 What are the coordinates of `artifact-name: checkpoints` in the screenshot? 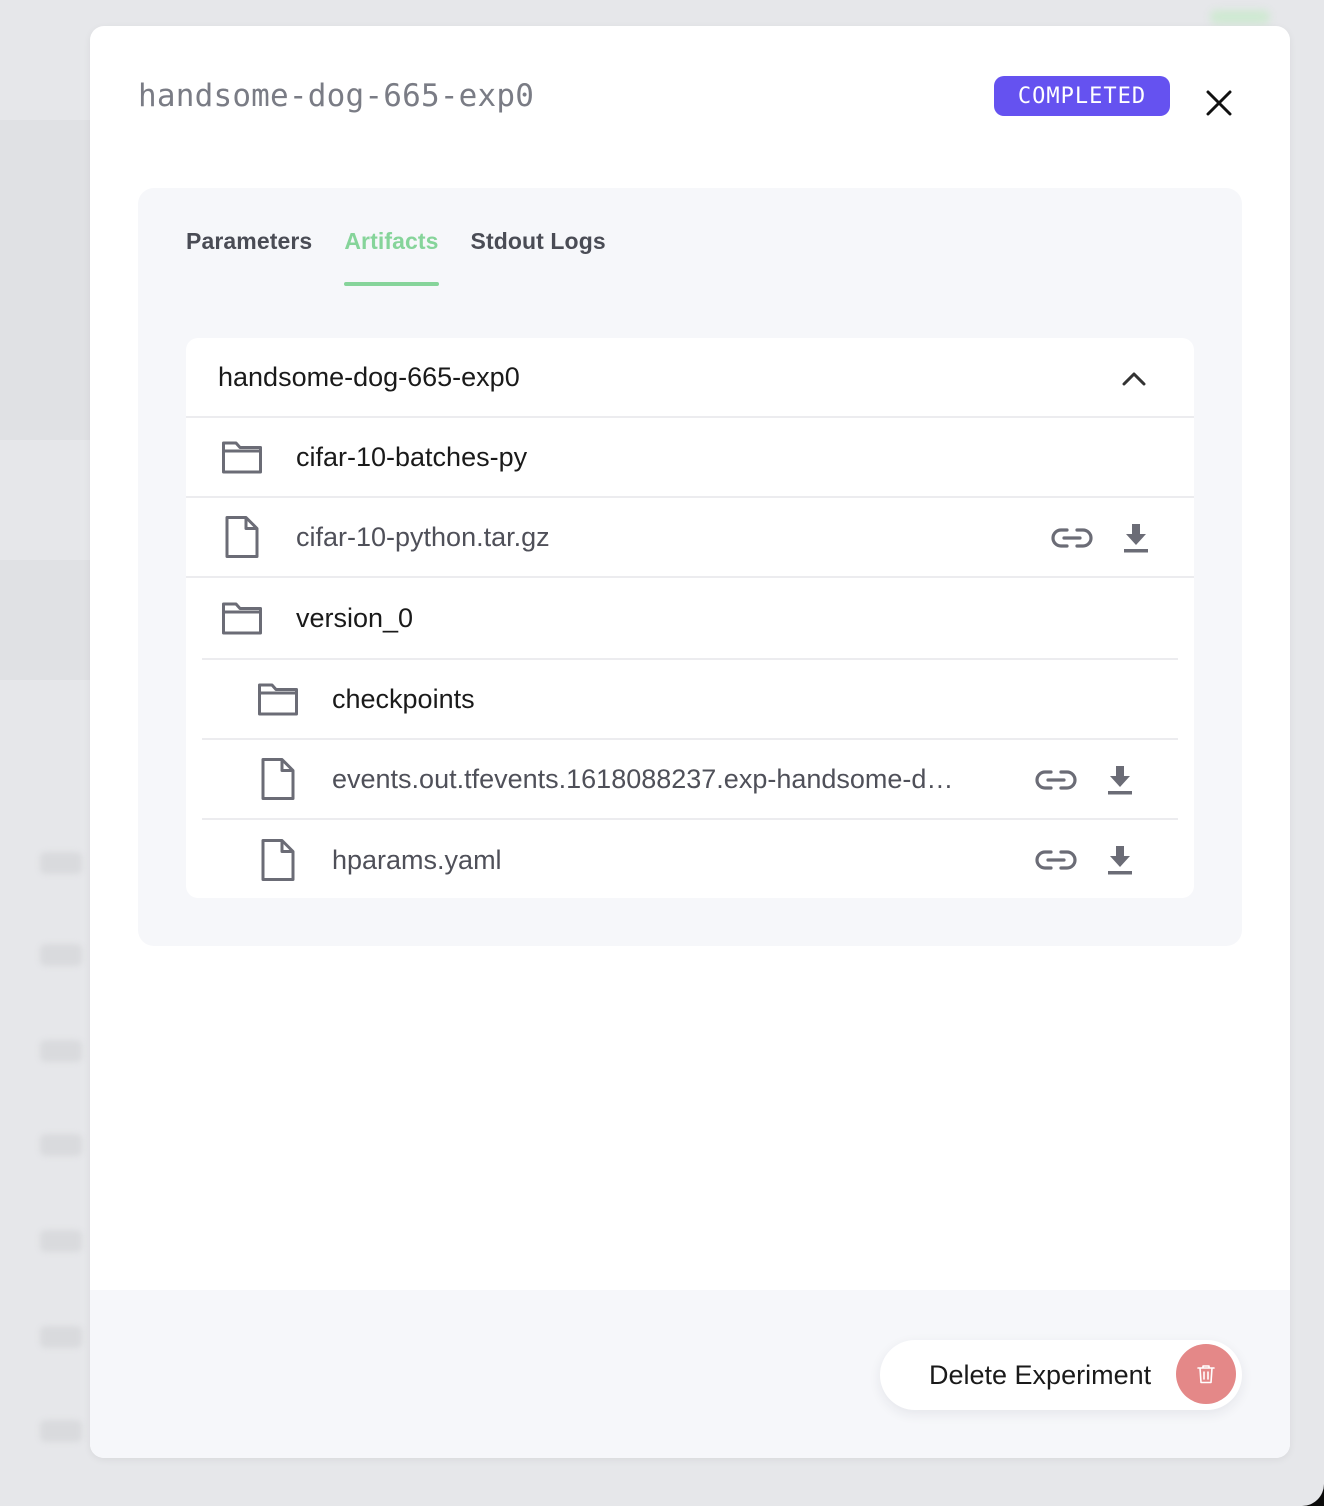 It's located at (403, 698).